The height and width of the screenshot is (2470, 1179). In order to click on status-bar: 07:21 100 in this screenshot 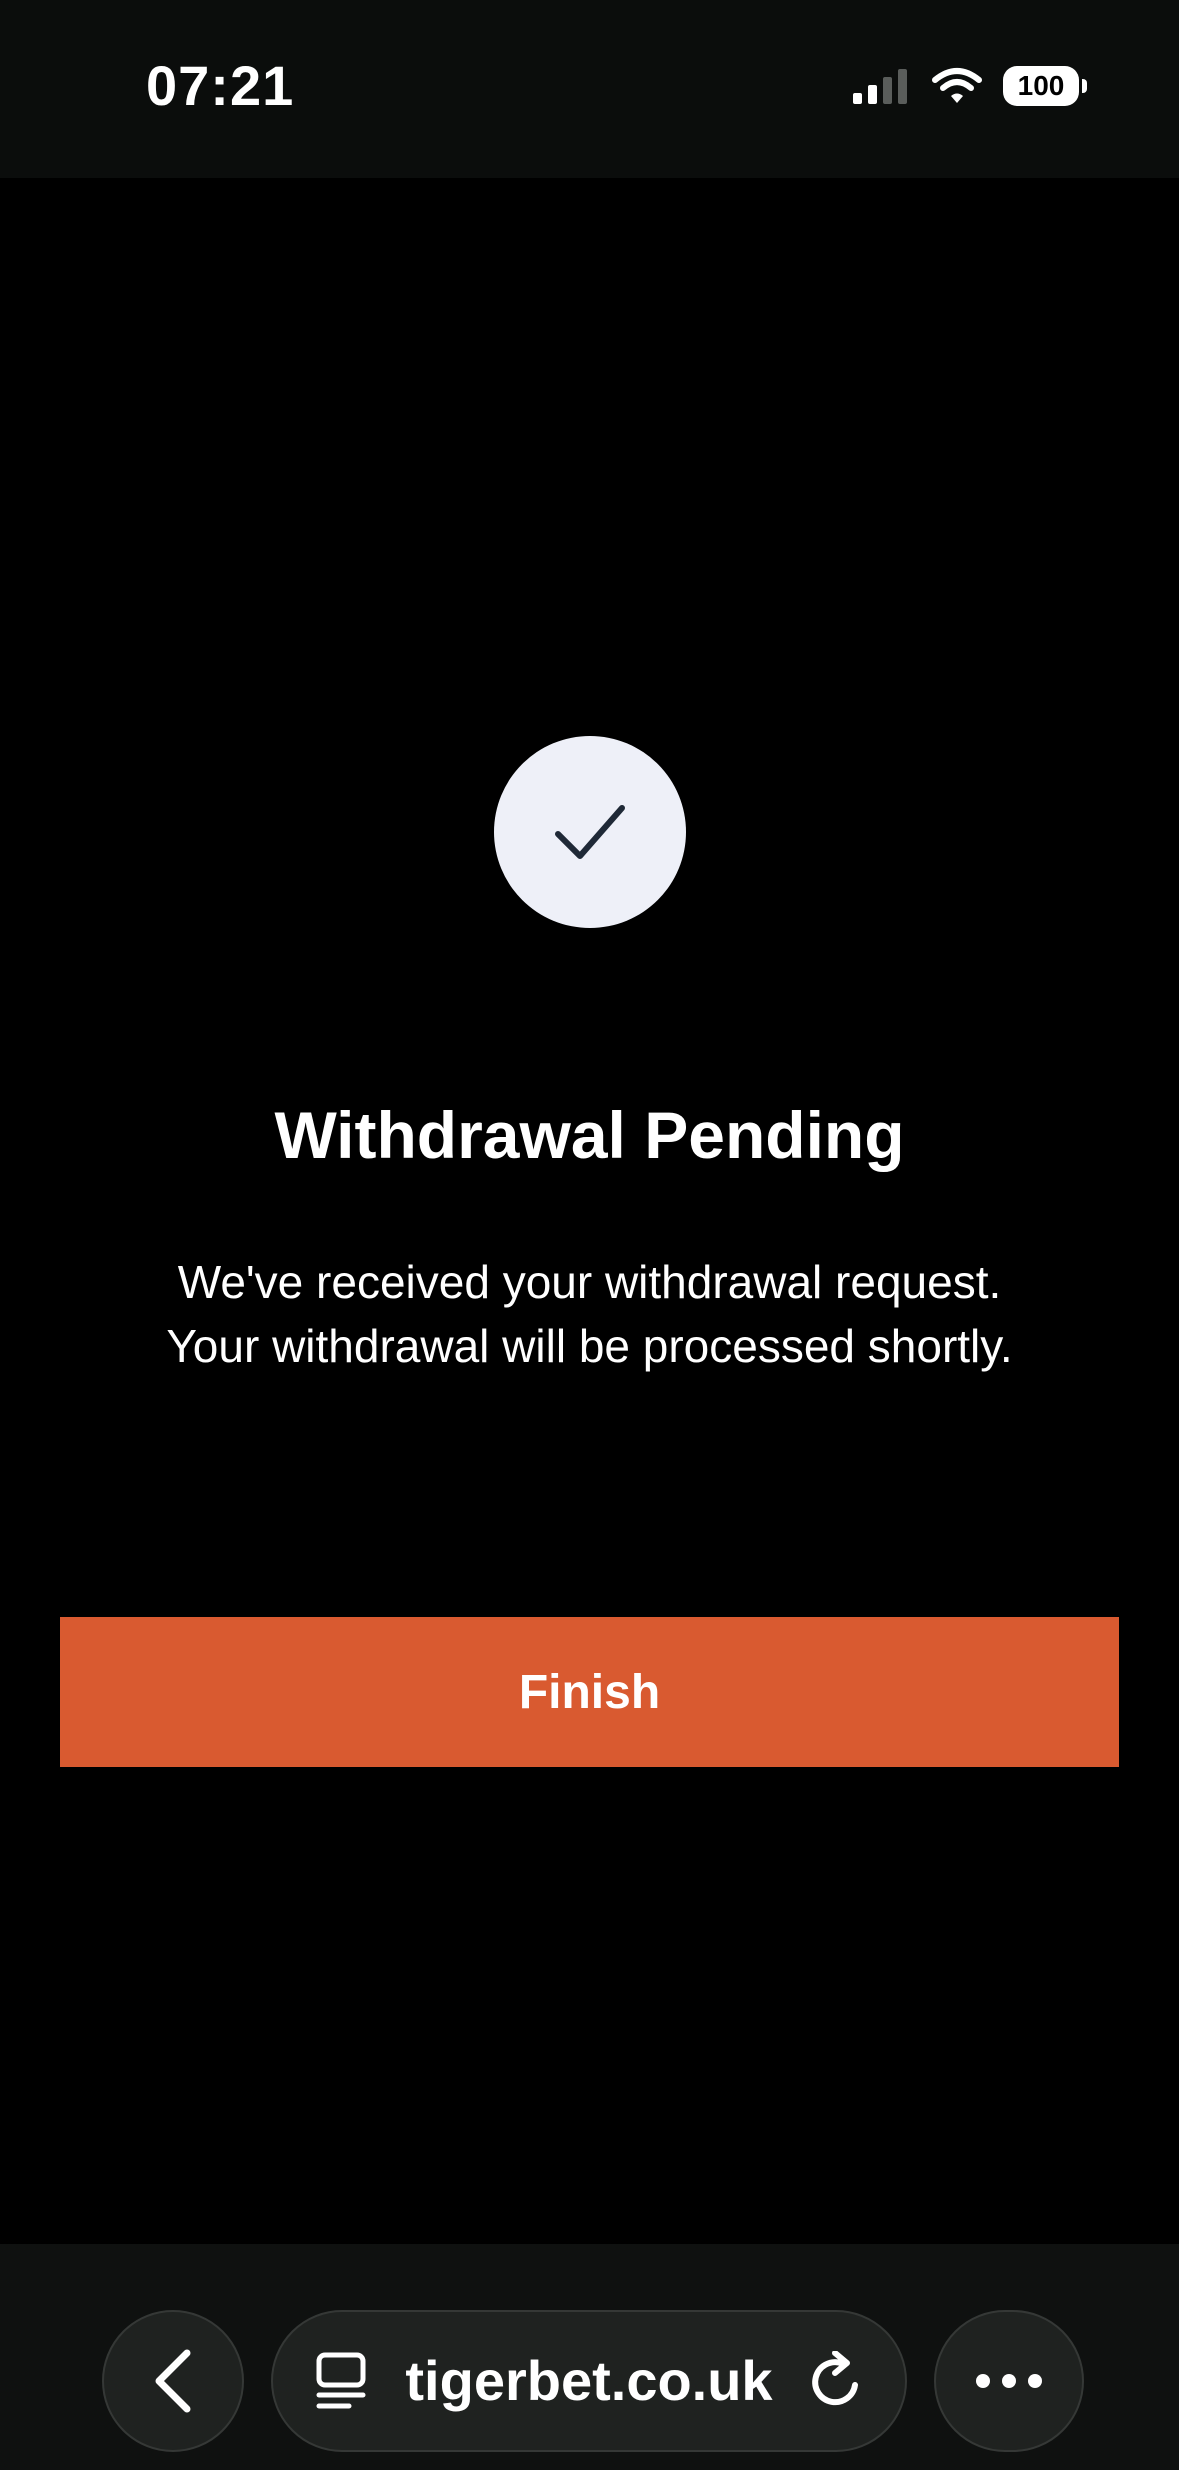, I will do `click(589, 89)`.